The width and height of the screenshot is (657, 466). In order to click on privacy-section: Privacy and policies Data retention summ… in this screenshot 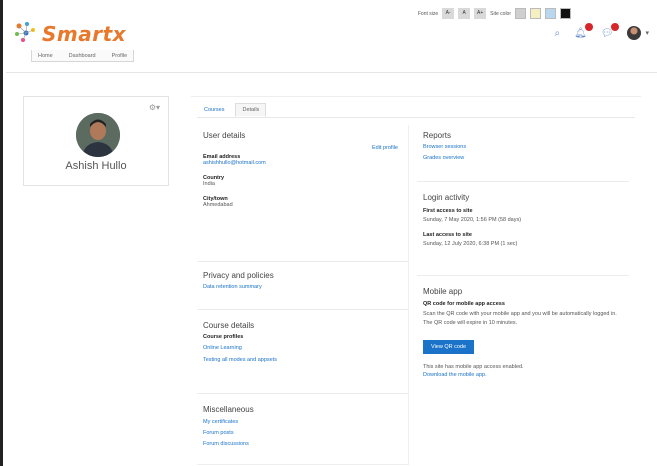, I will do `click(302, 280)`.